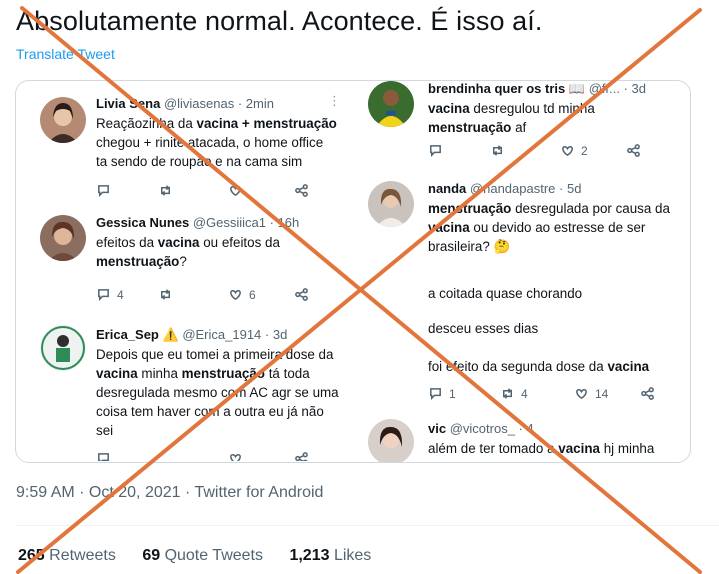  Describe the element at coordinates (146, 123) in the screenshot. I see `tweet-text-part: Reaçãozinha da` at that location.